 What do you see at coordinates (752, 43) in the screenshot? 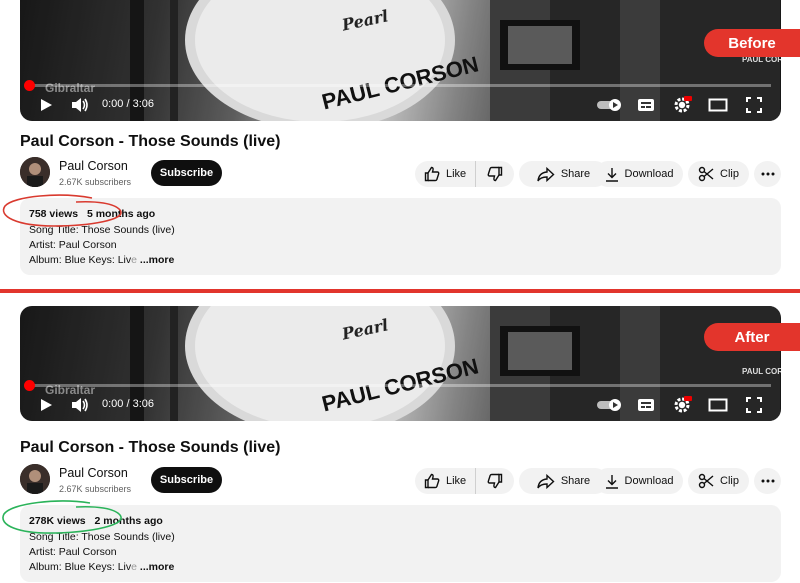
I see `before-badge: Before` at bounding box center [752, 43].